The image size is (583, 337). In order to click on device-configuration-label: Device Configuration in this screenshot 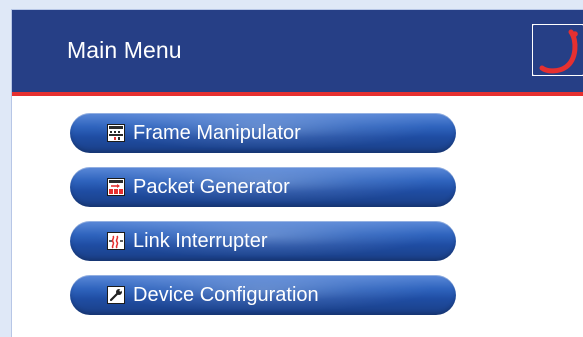, I will do `click(226, 295)`.